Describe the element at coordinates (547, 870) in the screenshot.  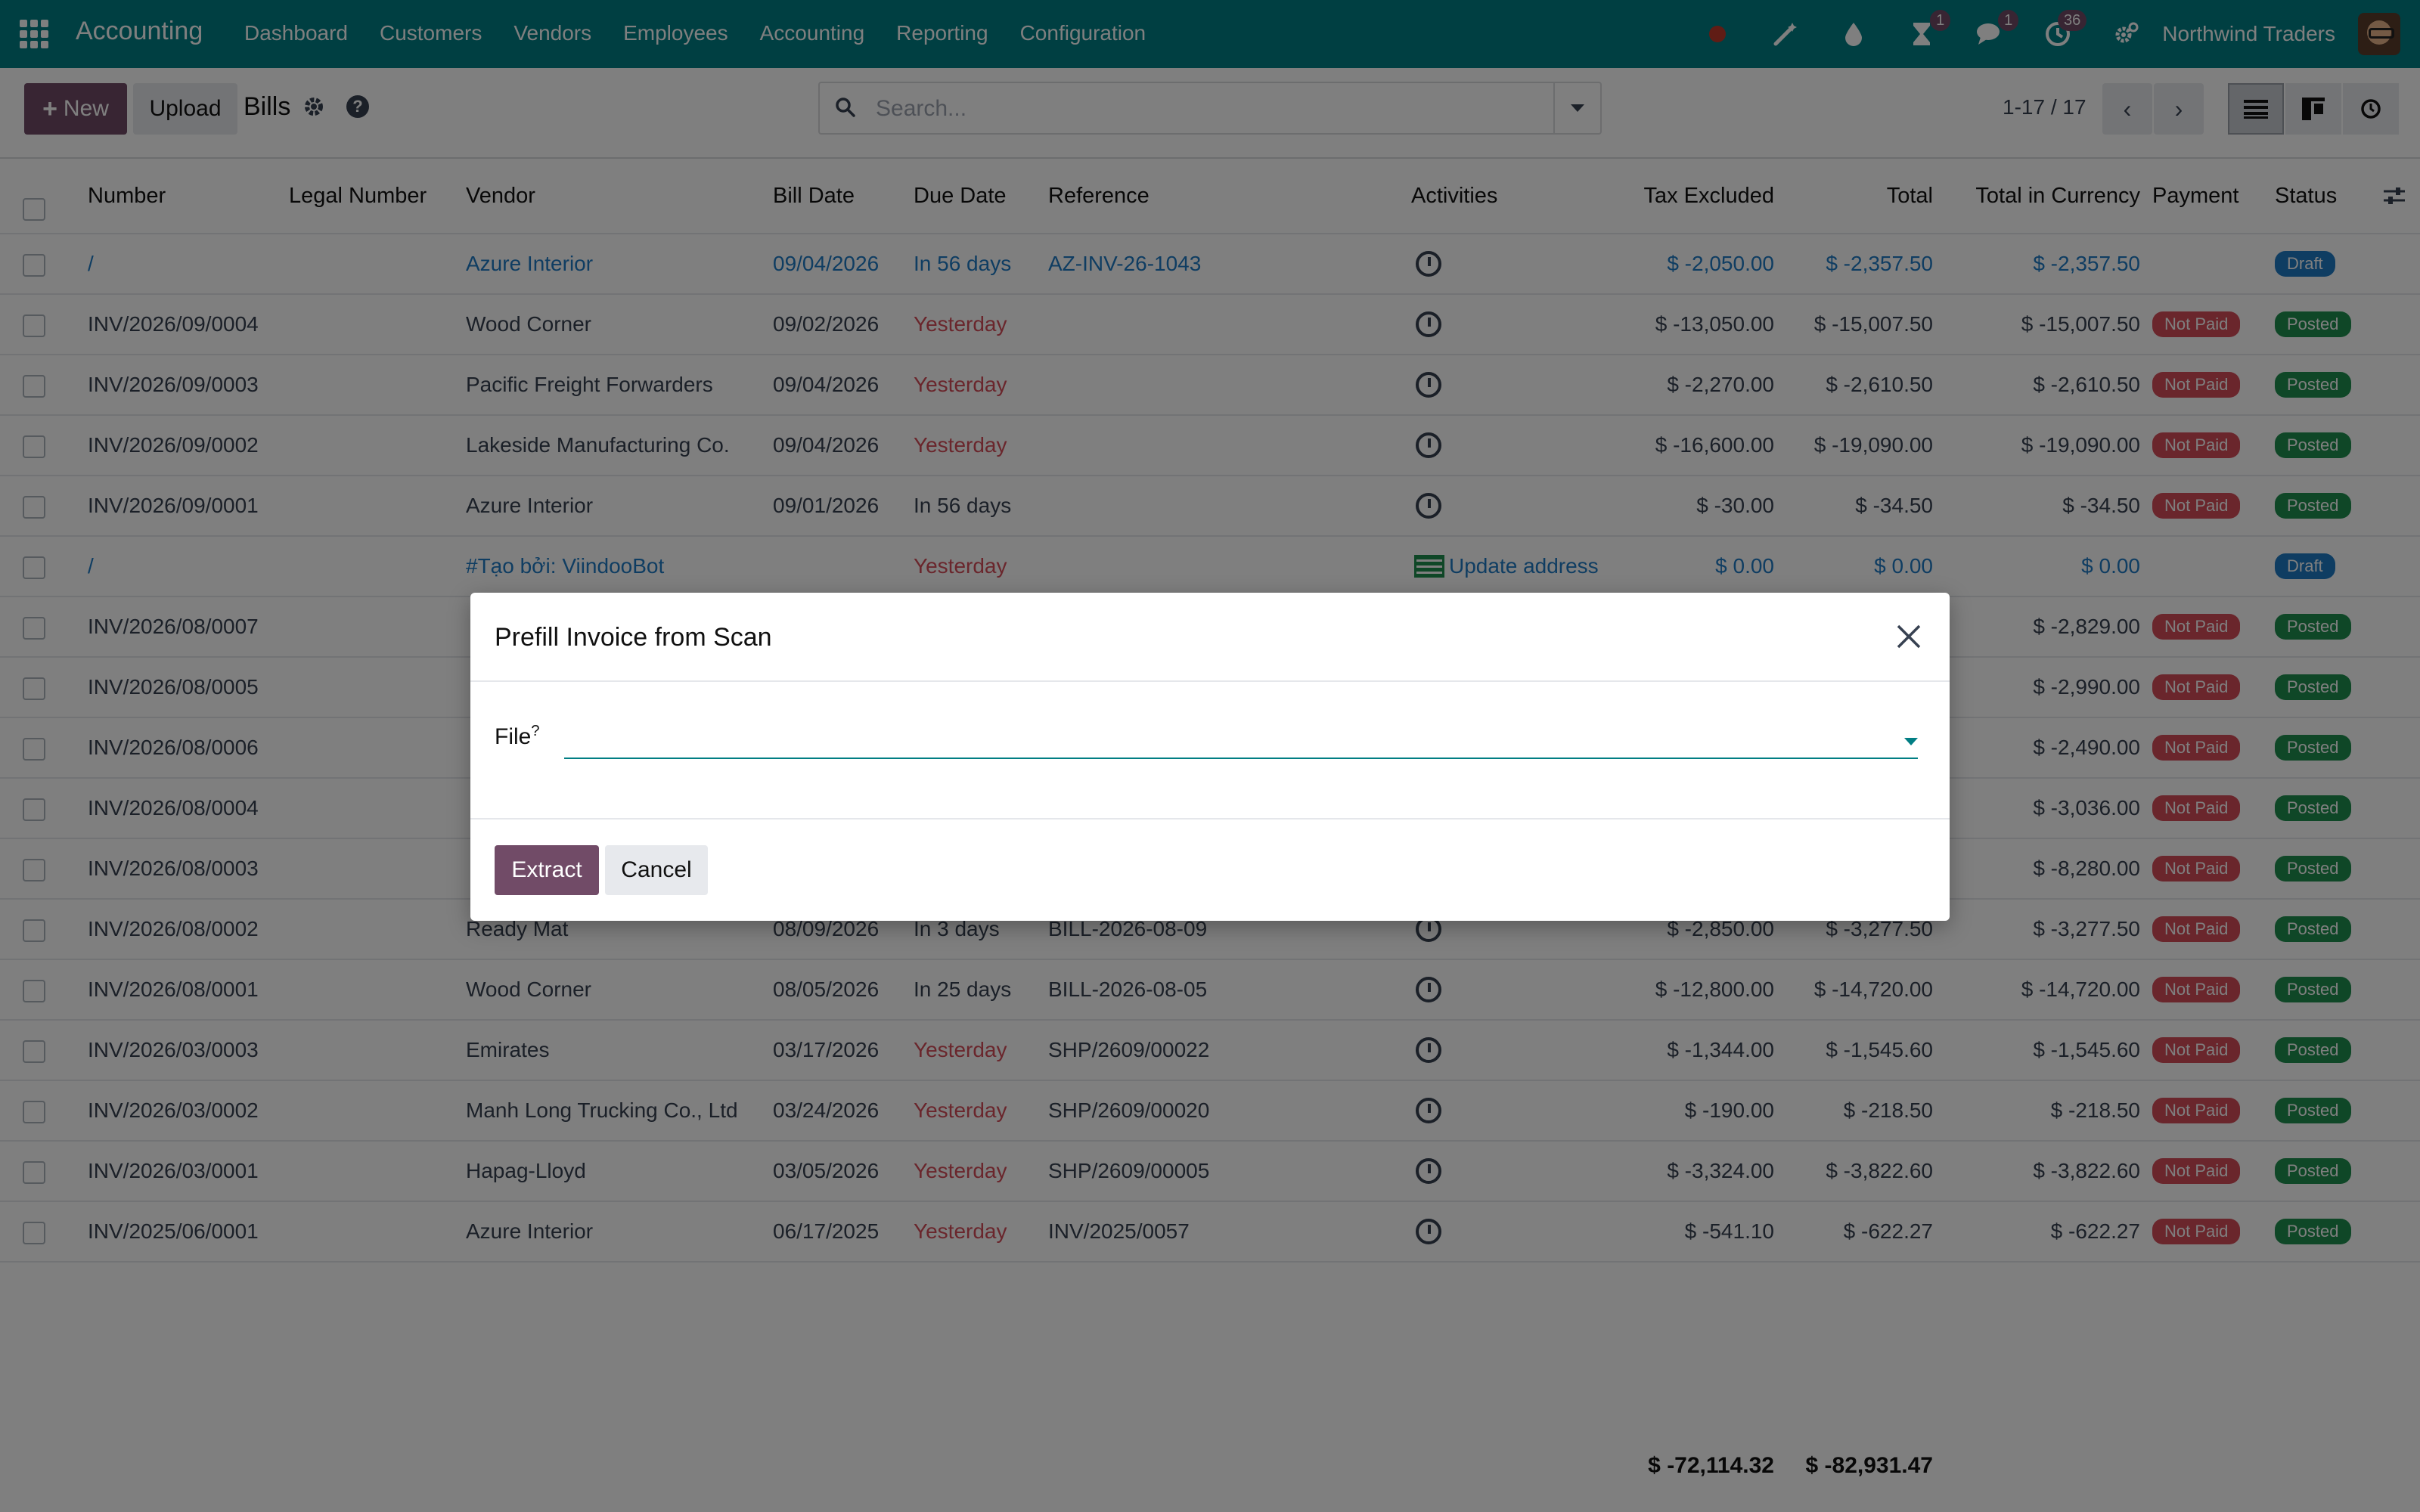
I see `extract-button: Extract` at that location.